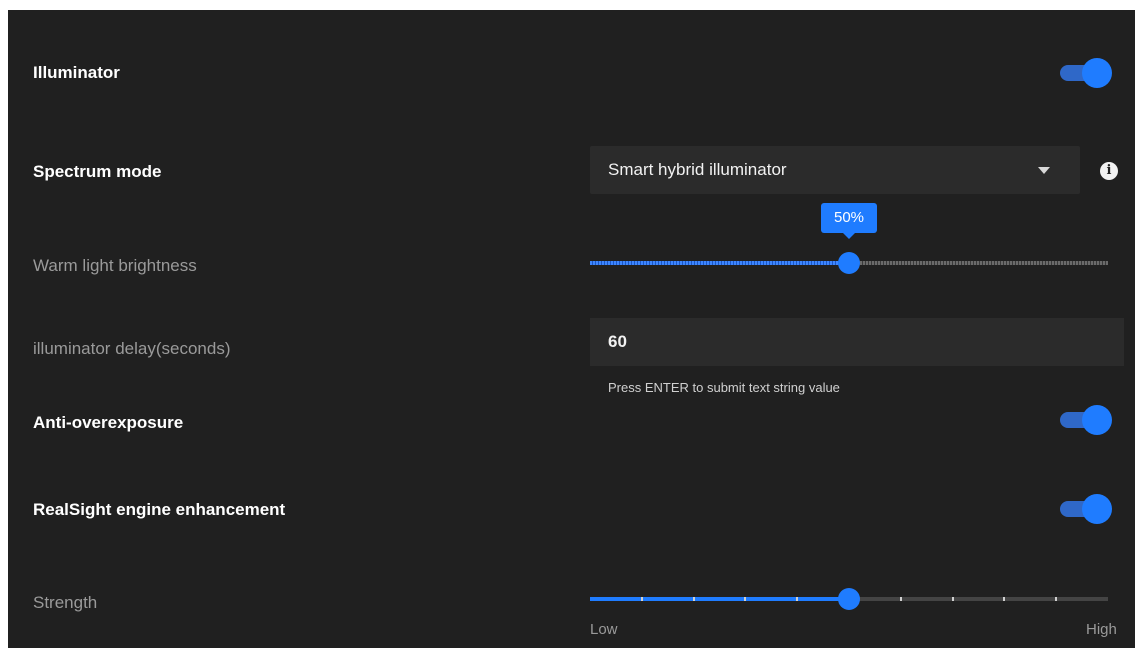  I want to click on illuminator-toggle, so click(1086, 73).